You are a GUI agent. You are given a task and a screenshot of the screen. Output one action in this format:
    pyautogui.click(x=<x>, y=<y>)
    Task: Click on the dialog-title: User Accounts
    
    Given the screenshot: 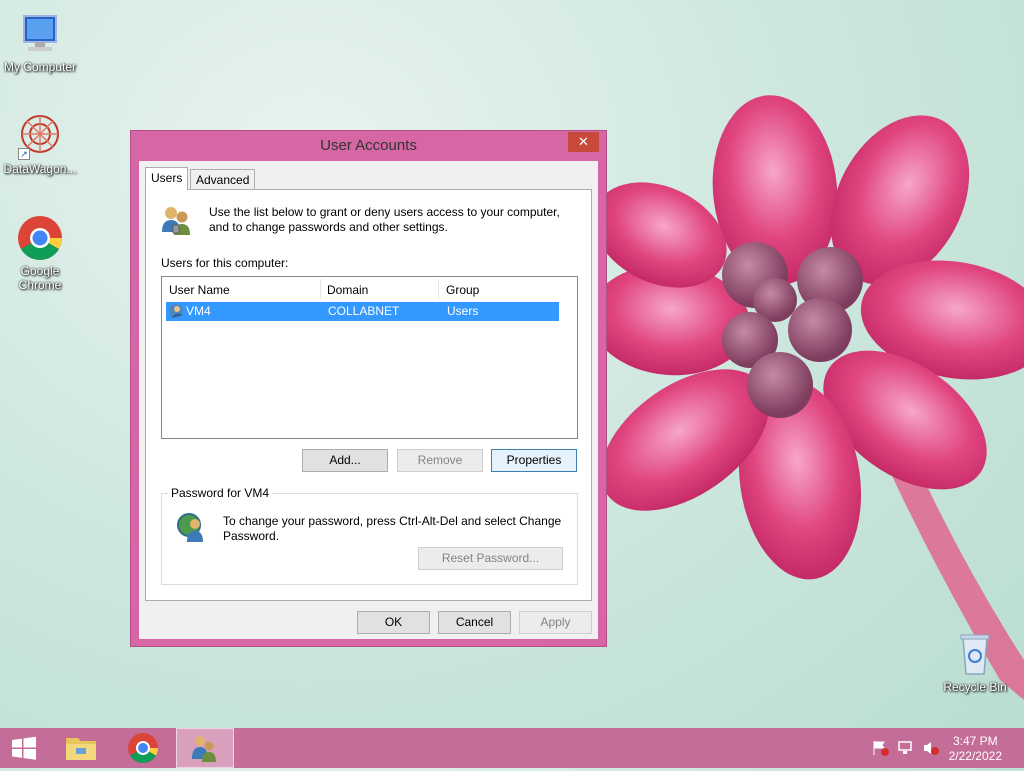 What is the action you would take?
    pyautogui.click(x=368, y=145)
    